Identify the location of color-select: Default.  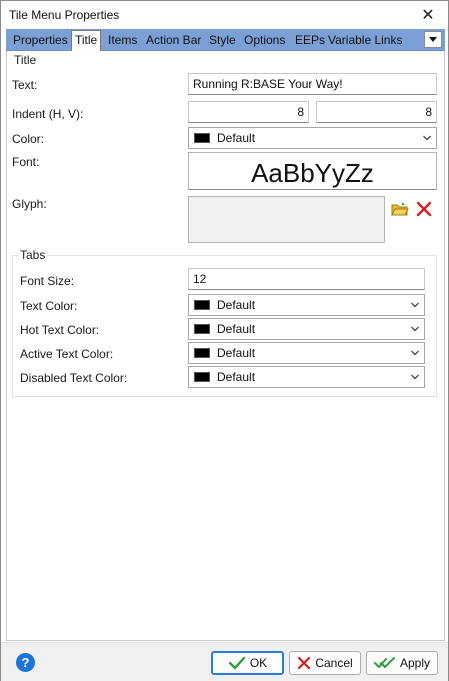
(312, 138).